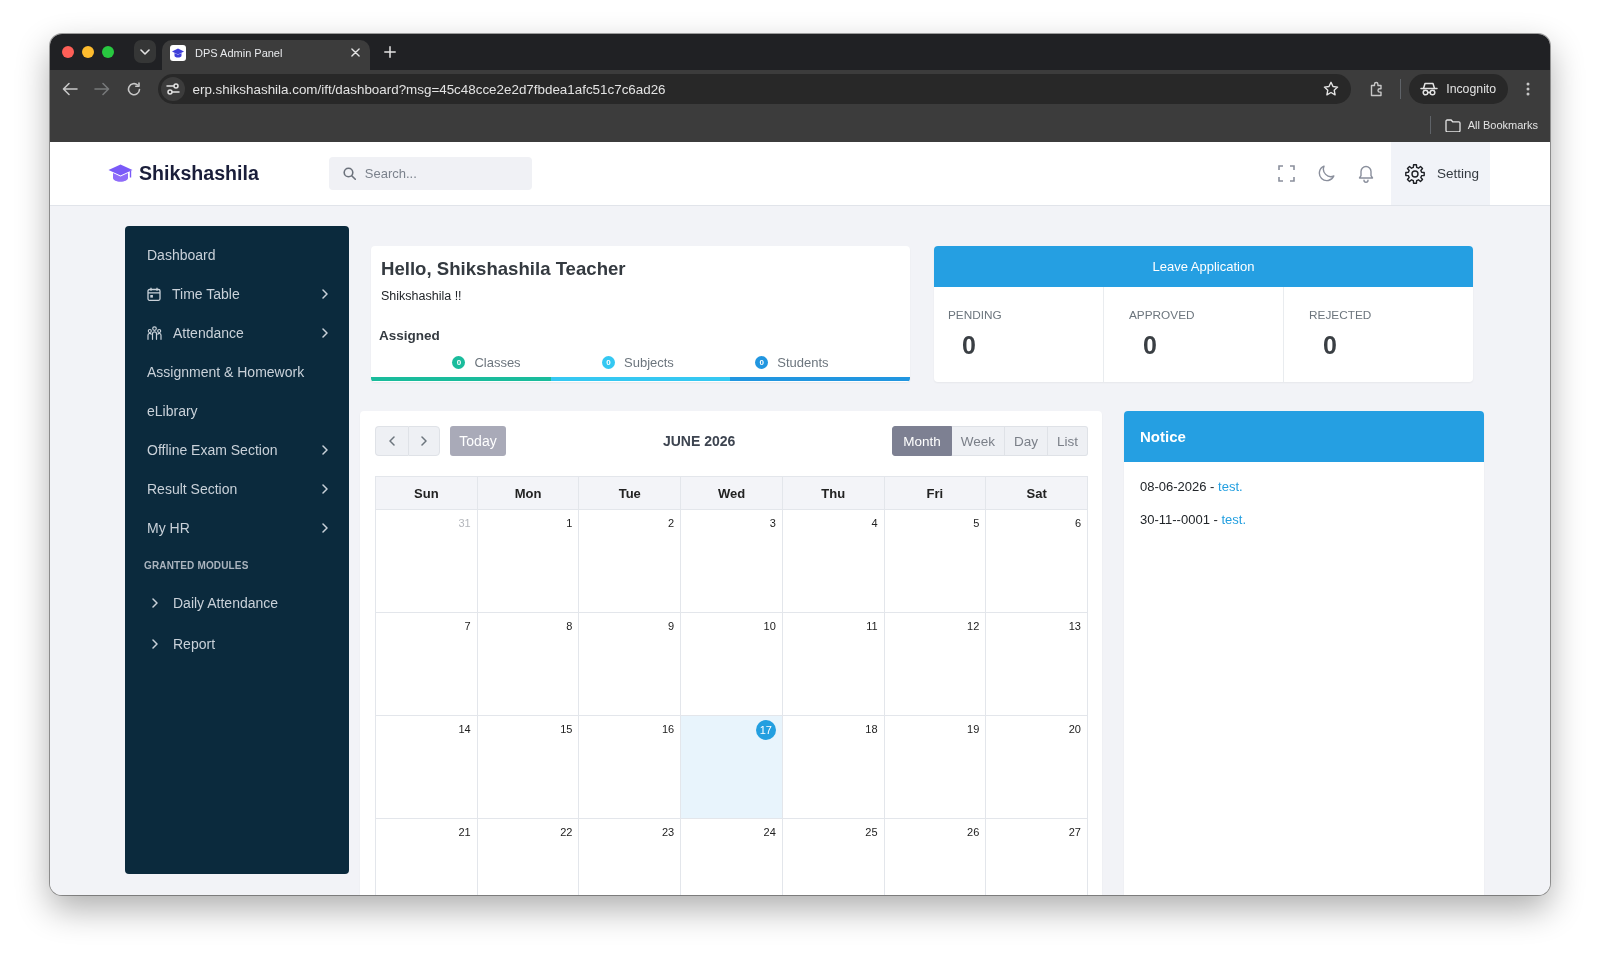 The image size is (1600, 961). I want to click on day-number: 11, so click(872, 626).